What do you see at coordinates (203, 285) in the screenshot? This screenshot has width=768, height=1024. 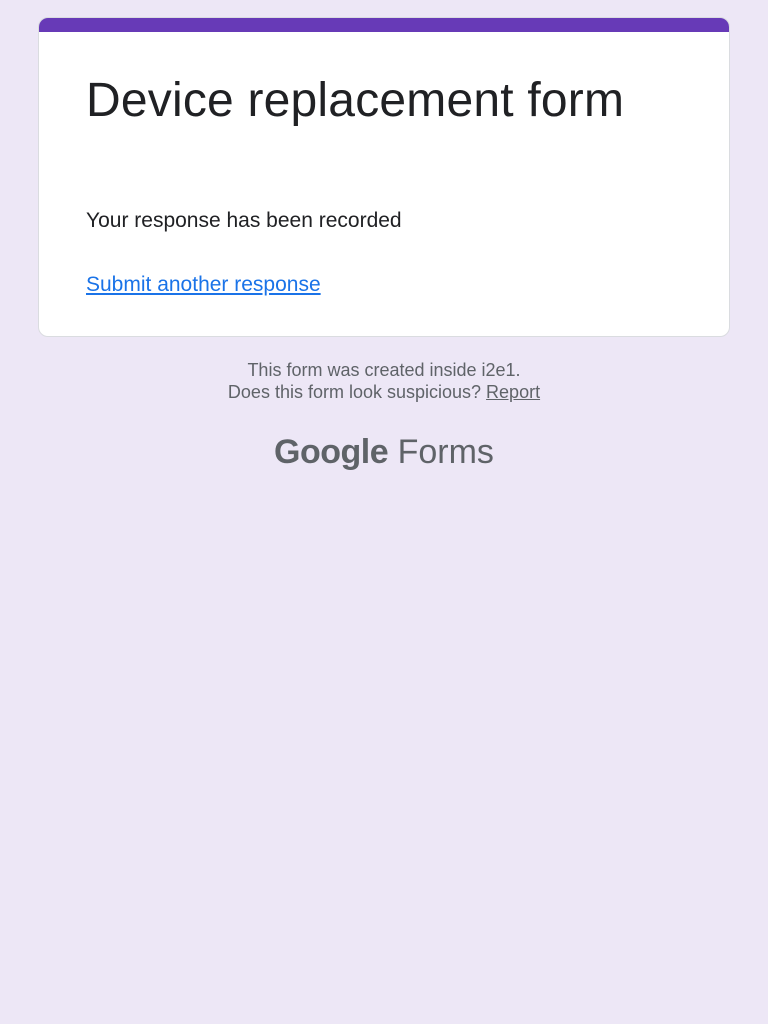 I see `submit-another-response-link: Submit another response` at bounding box center [203, 285].